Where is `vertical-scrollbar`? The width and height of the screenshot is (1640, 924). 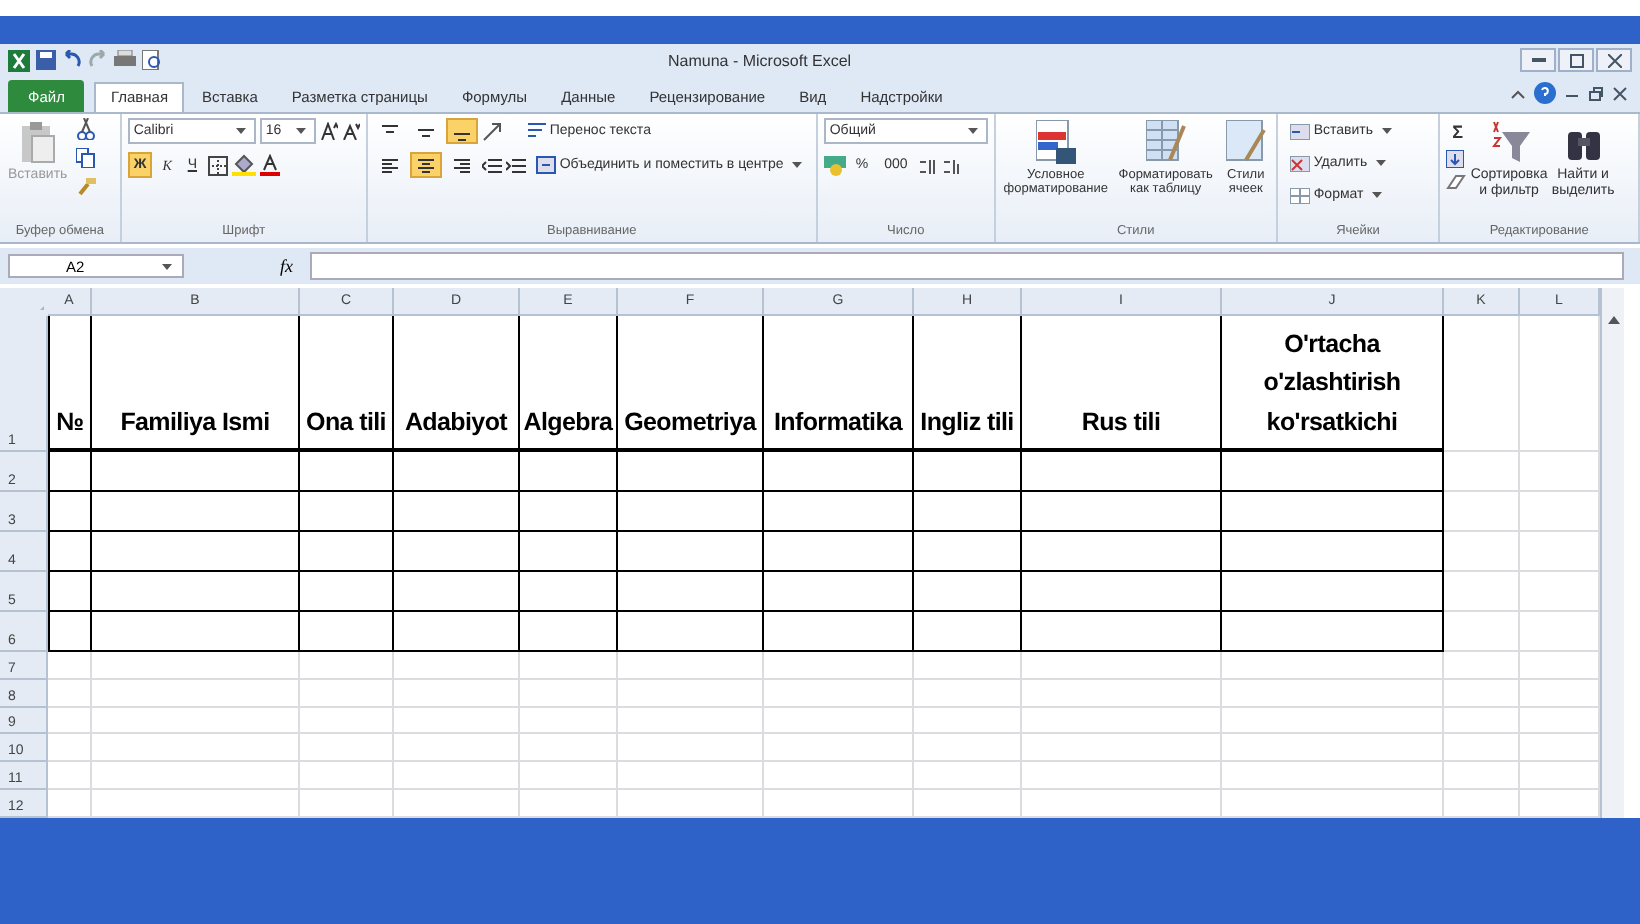 vertical-scrollbar is located at coordinates (1612, 553).